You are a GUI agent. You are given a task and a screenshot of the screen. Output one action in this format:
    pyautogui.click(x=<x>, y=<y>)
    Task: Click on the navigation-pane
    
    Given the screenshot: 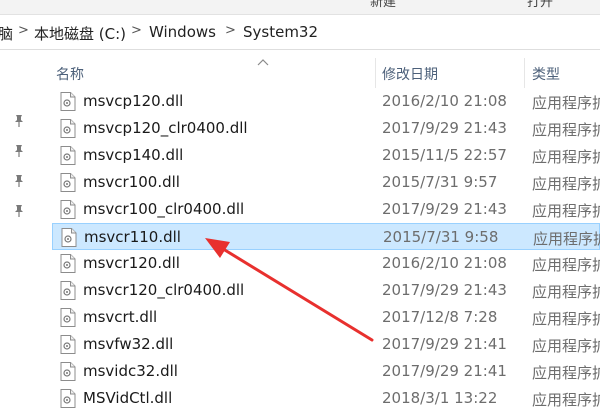 What is the action you would take?
    pyautogui.click(x=26, y=225)
    